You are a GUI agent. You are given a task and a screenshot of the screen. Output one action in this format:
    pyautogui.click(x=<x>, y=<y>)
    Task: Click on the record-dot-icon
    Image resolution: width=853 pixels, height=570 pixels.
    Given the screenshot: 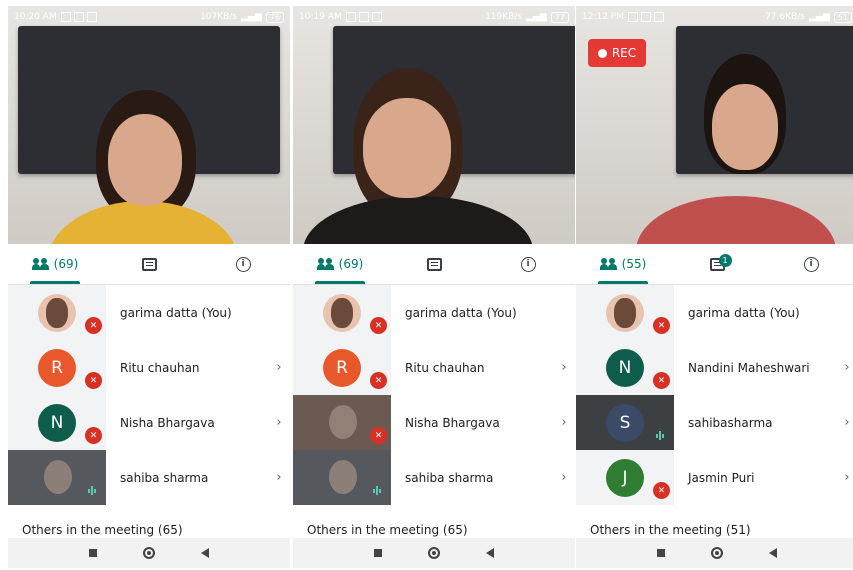 What is the action you would take?
    pyautogui.click(x=602, y=53)
    